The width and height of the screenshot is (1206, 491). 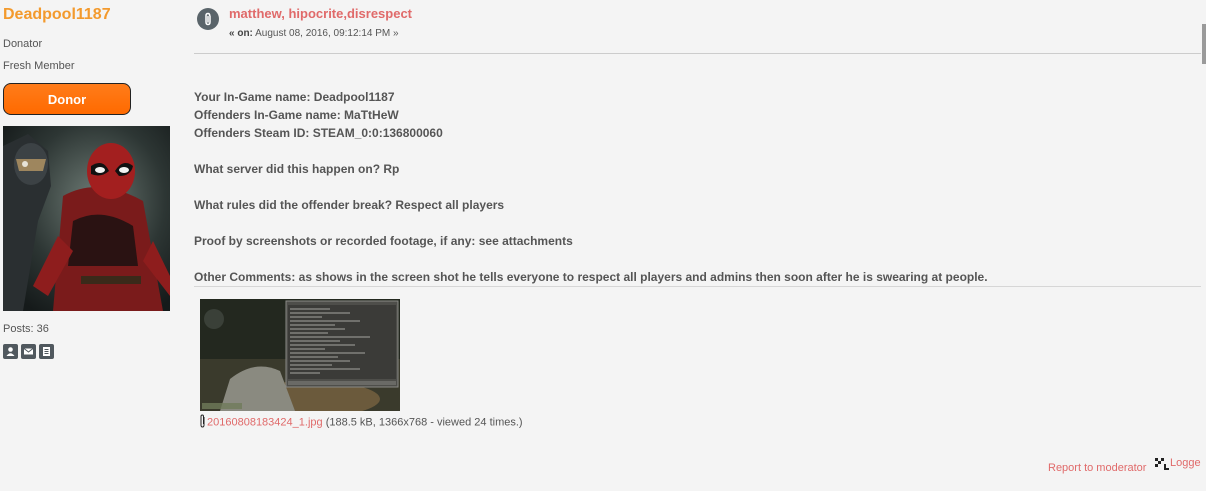 What do you see at coordinates (424, 422) in the screenshot?
I see `attachment-meta: (188.5 kB, 1366x768 - viewed 24 times.)` at bounding box center [424, 422].